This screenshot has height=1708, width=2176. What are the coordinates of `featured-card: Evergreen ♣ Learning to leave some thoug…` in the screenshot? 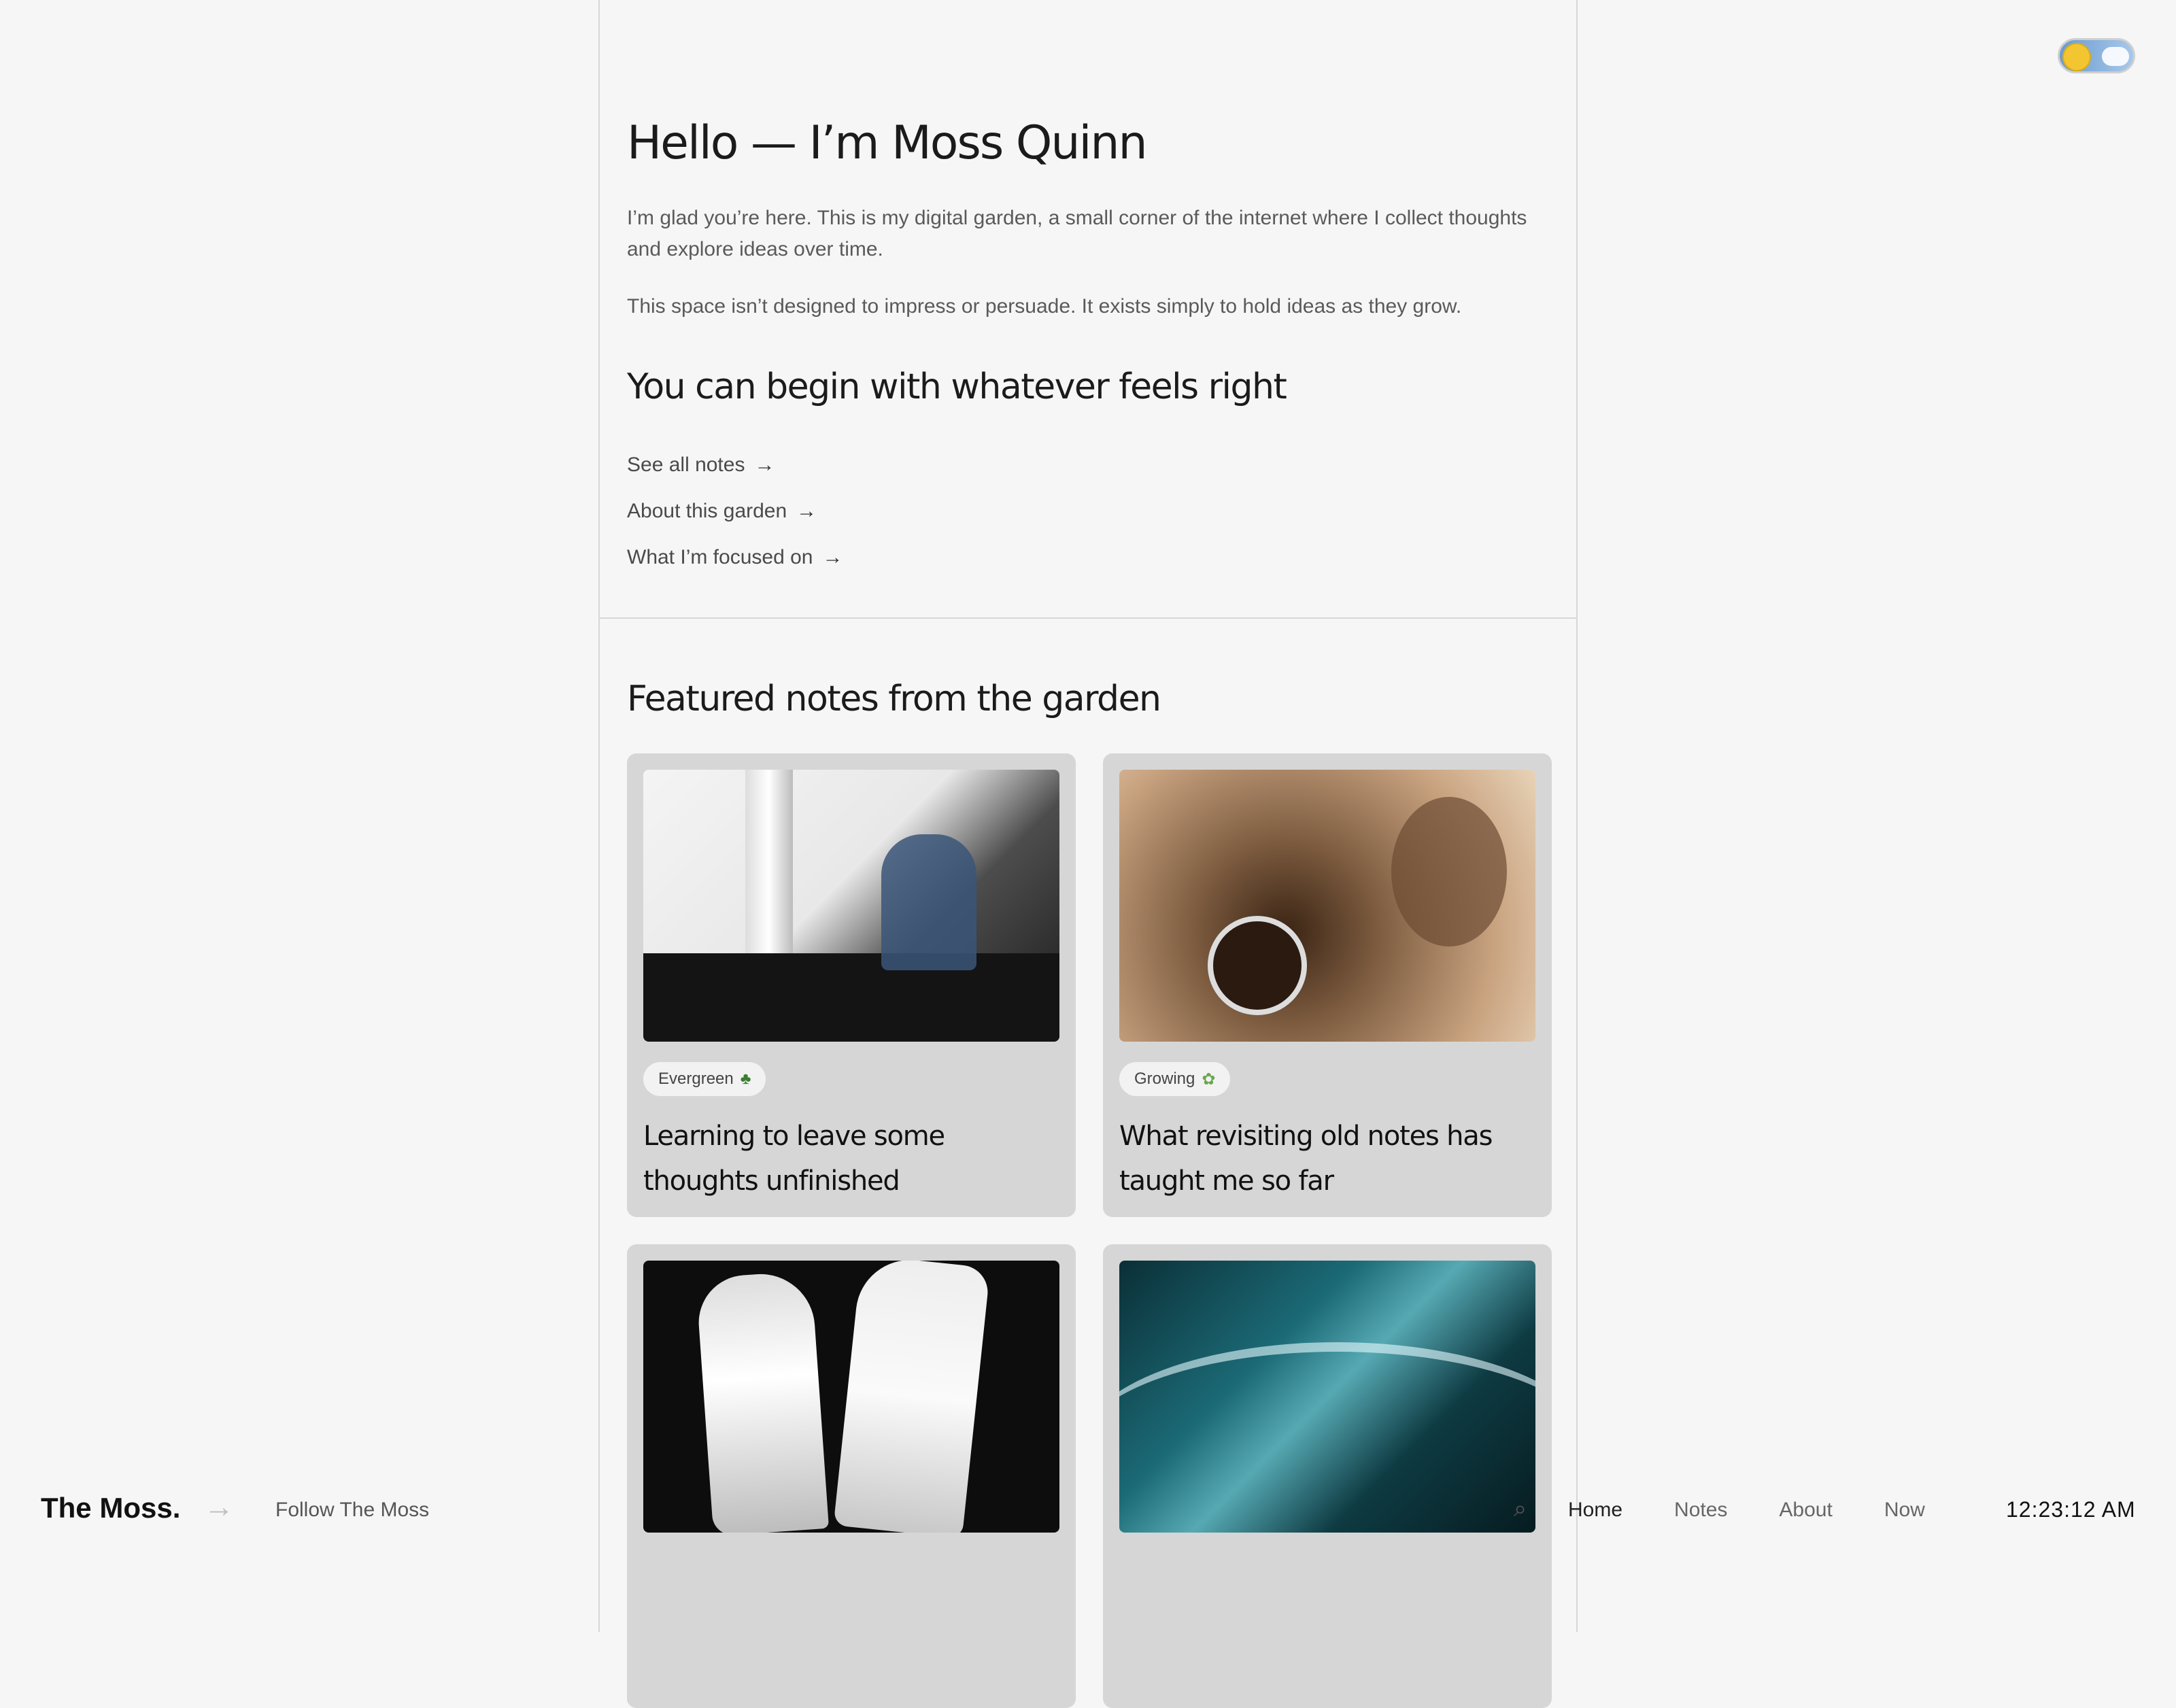 It's located at (852, 985).